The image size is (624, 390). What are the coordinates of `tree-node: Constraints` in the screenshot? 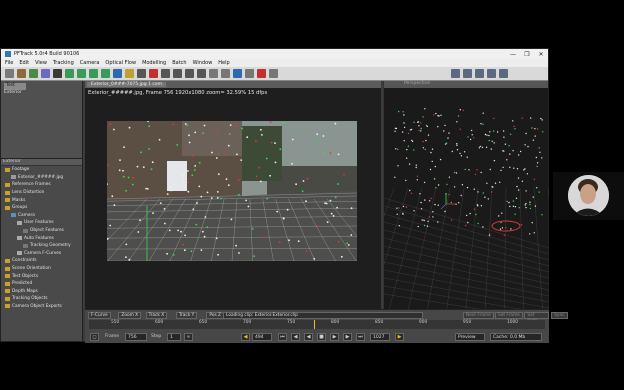 It's located at (41, 261).